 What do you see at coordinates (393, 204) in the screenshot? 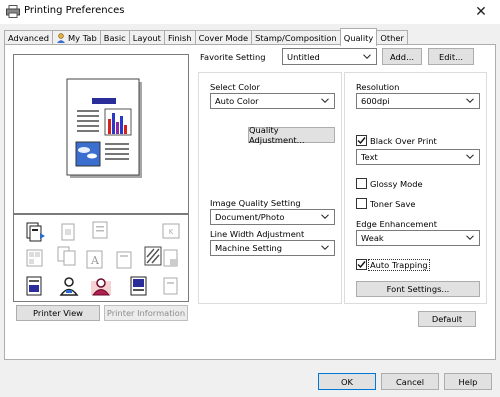
I see `toner-save-label: Toner Save` at bounding box center [393, 204].